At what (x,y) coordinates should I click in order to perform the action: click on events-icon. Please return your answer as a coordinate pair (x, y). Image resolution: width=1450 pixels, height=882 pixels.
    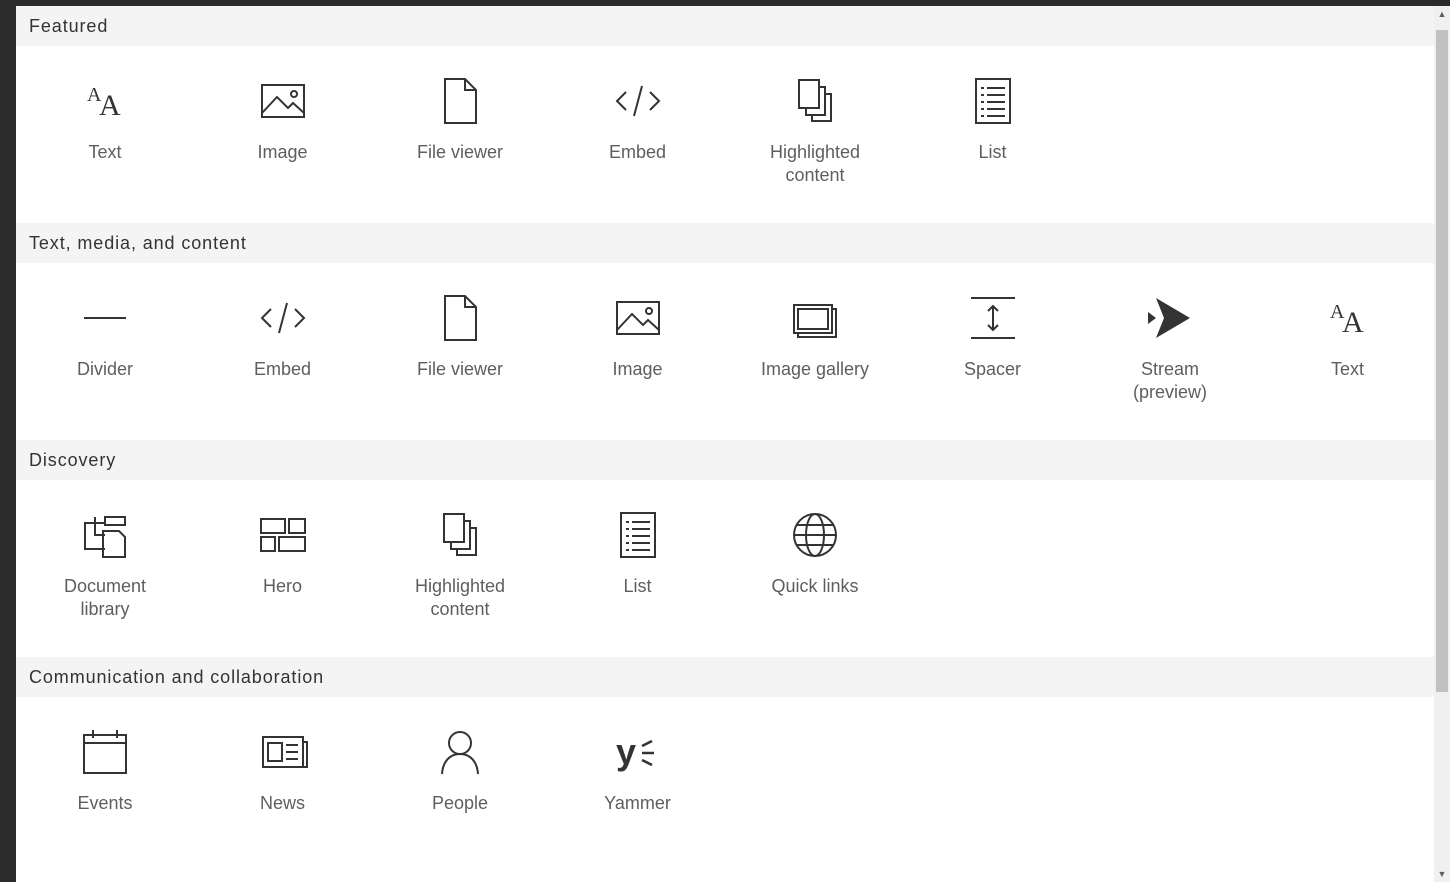
    Looking at the image, I should click on (105, 752).